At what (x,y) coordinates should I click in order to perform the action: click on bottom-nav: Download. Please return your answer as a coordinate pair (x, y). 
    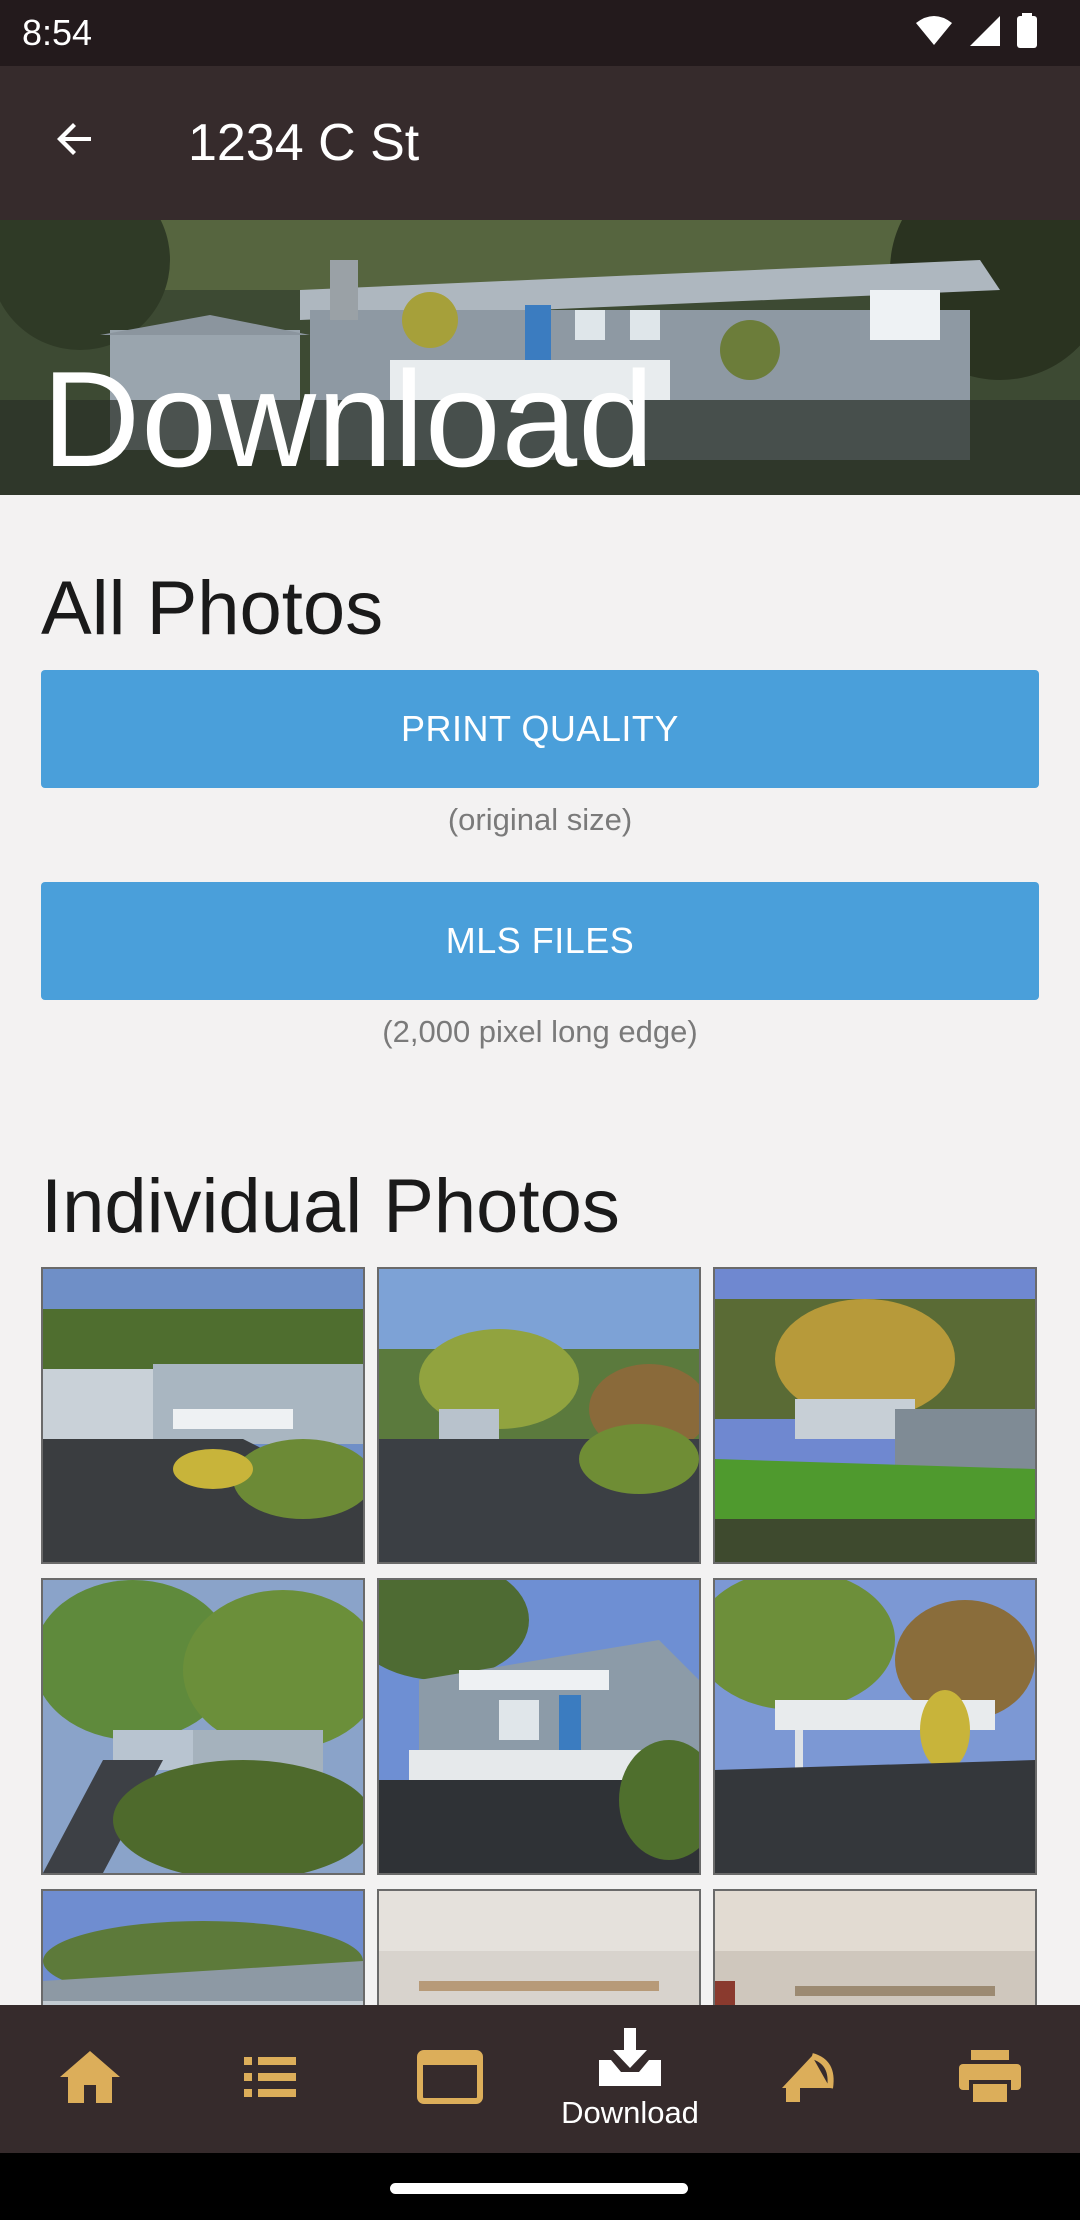
    Looking at the image, I should click on (540, 2079).